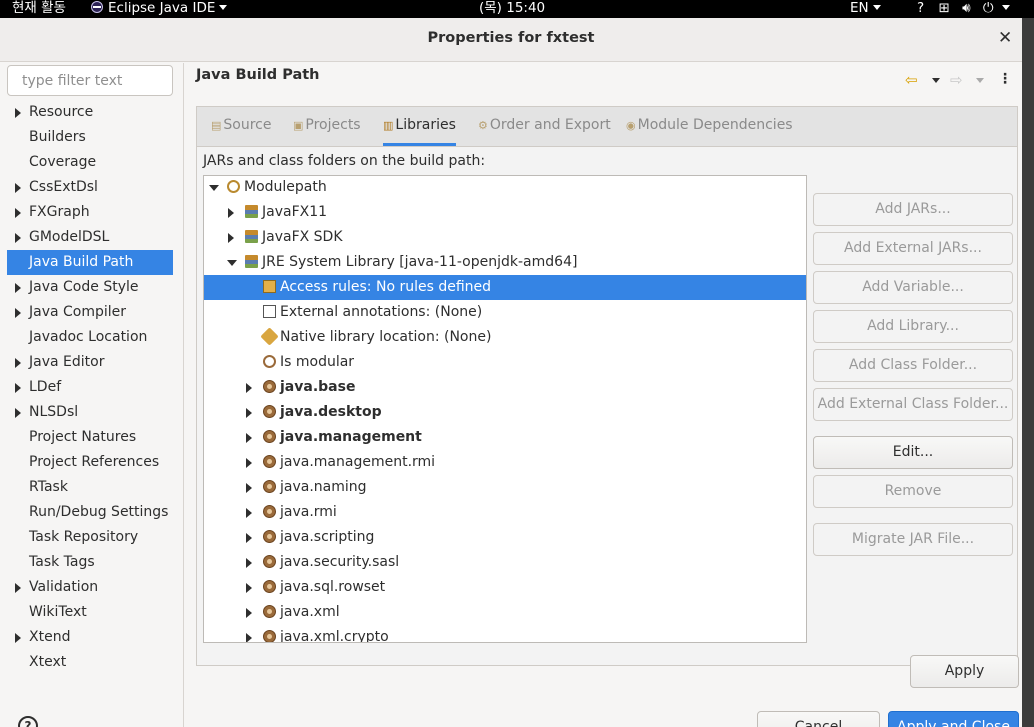 The width and height of the screenshot is (1034, 727). Describe the element at coordinates (90, 212) in the screenshot. I see `sidebar-item: FXGraph` at that location.